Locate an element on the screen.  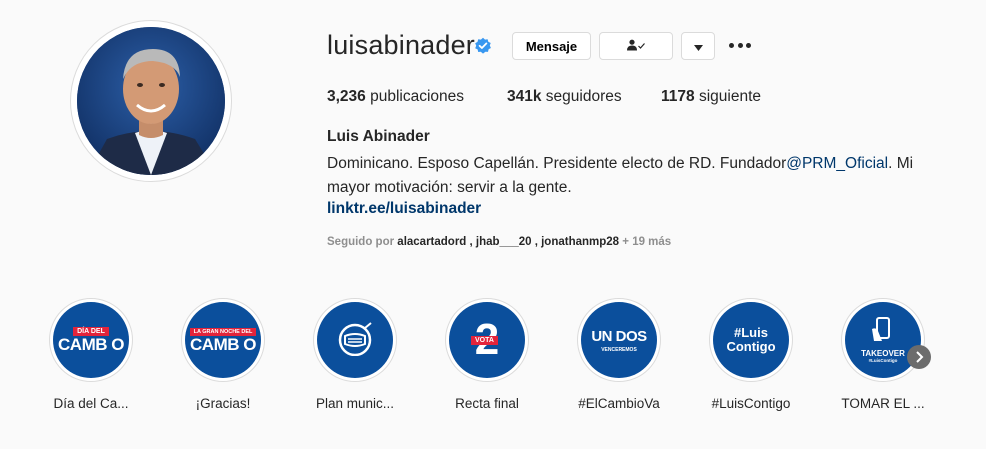
followers-stat: 341k seguidores is located at coordinates (564, 97).